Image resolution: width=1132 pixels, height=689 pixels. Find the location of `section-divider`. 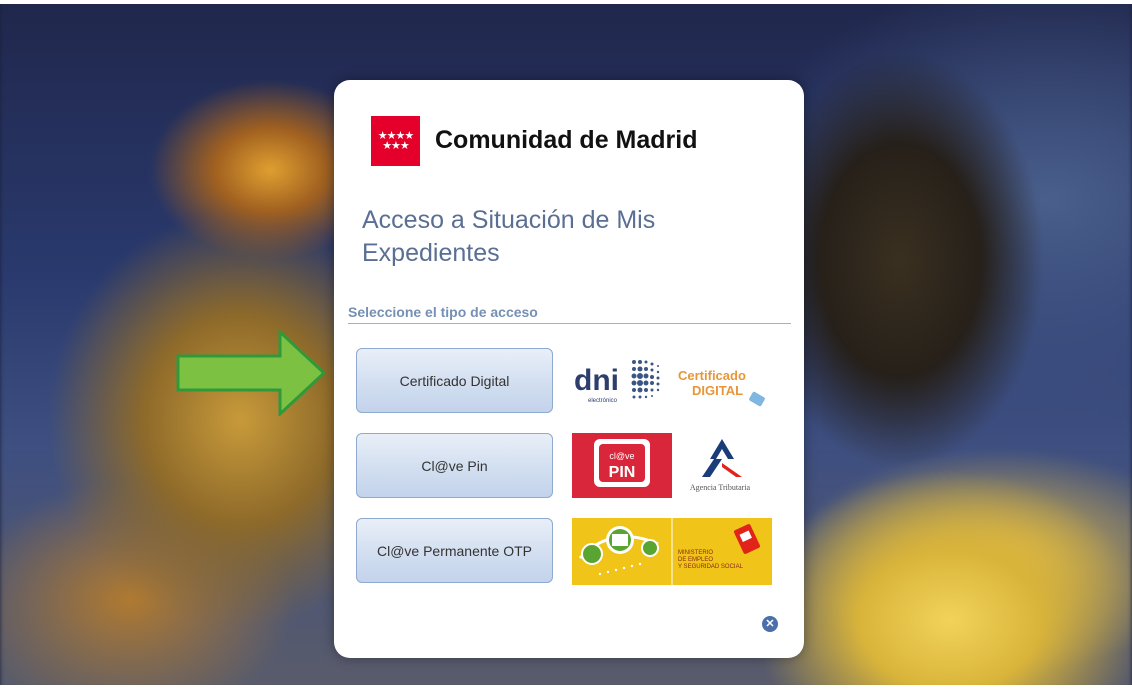

section-divider is located at coordinates (569, 323).